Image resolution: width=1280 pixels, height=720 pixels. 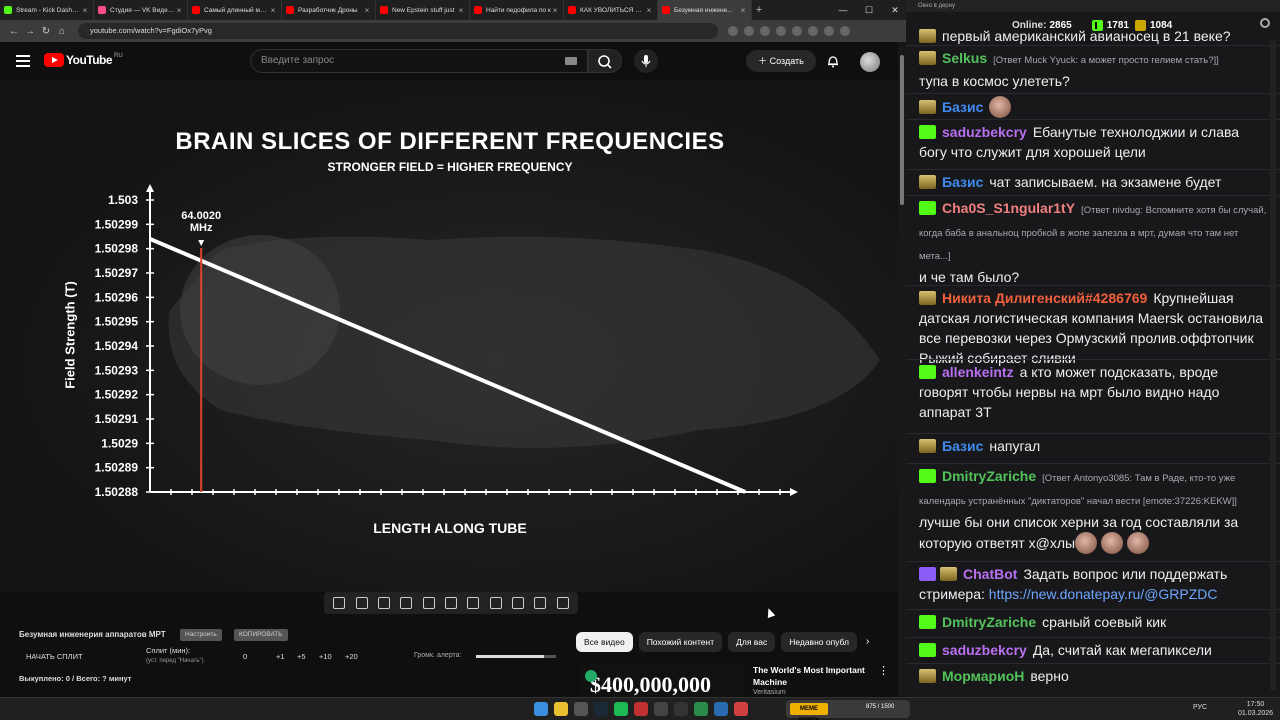 I want to click on browser-tab: New Epstein stuff just ×, so click(x=423, y=10).